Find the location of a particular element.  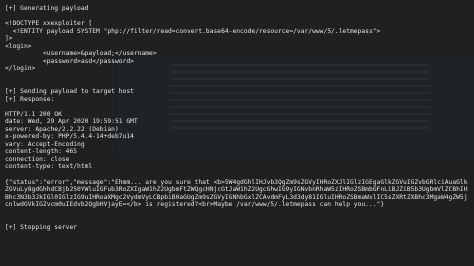

output-line-login-close: </login> is located at coordinates (20, 69).